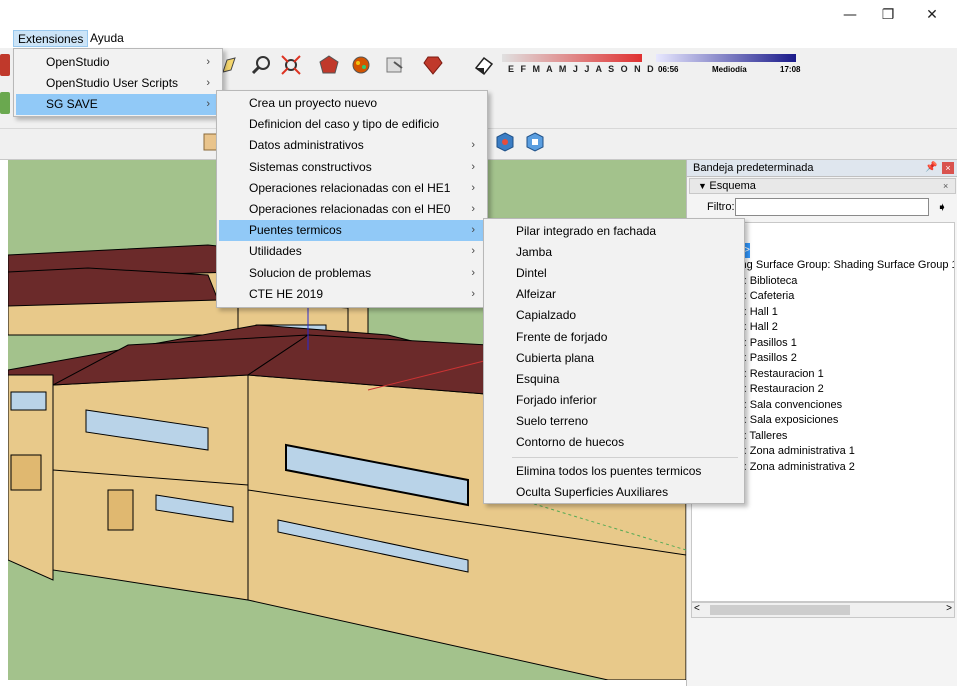 The width and height of the screenshot is (957, 686). I want to click on tray-close-icon: ×, so click(948, 168).